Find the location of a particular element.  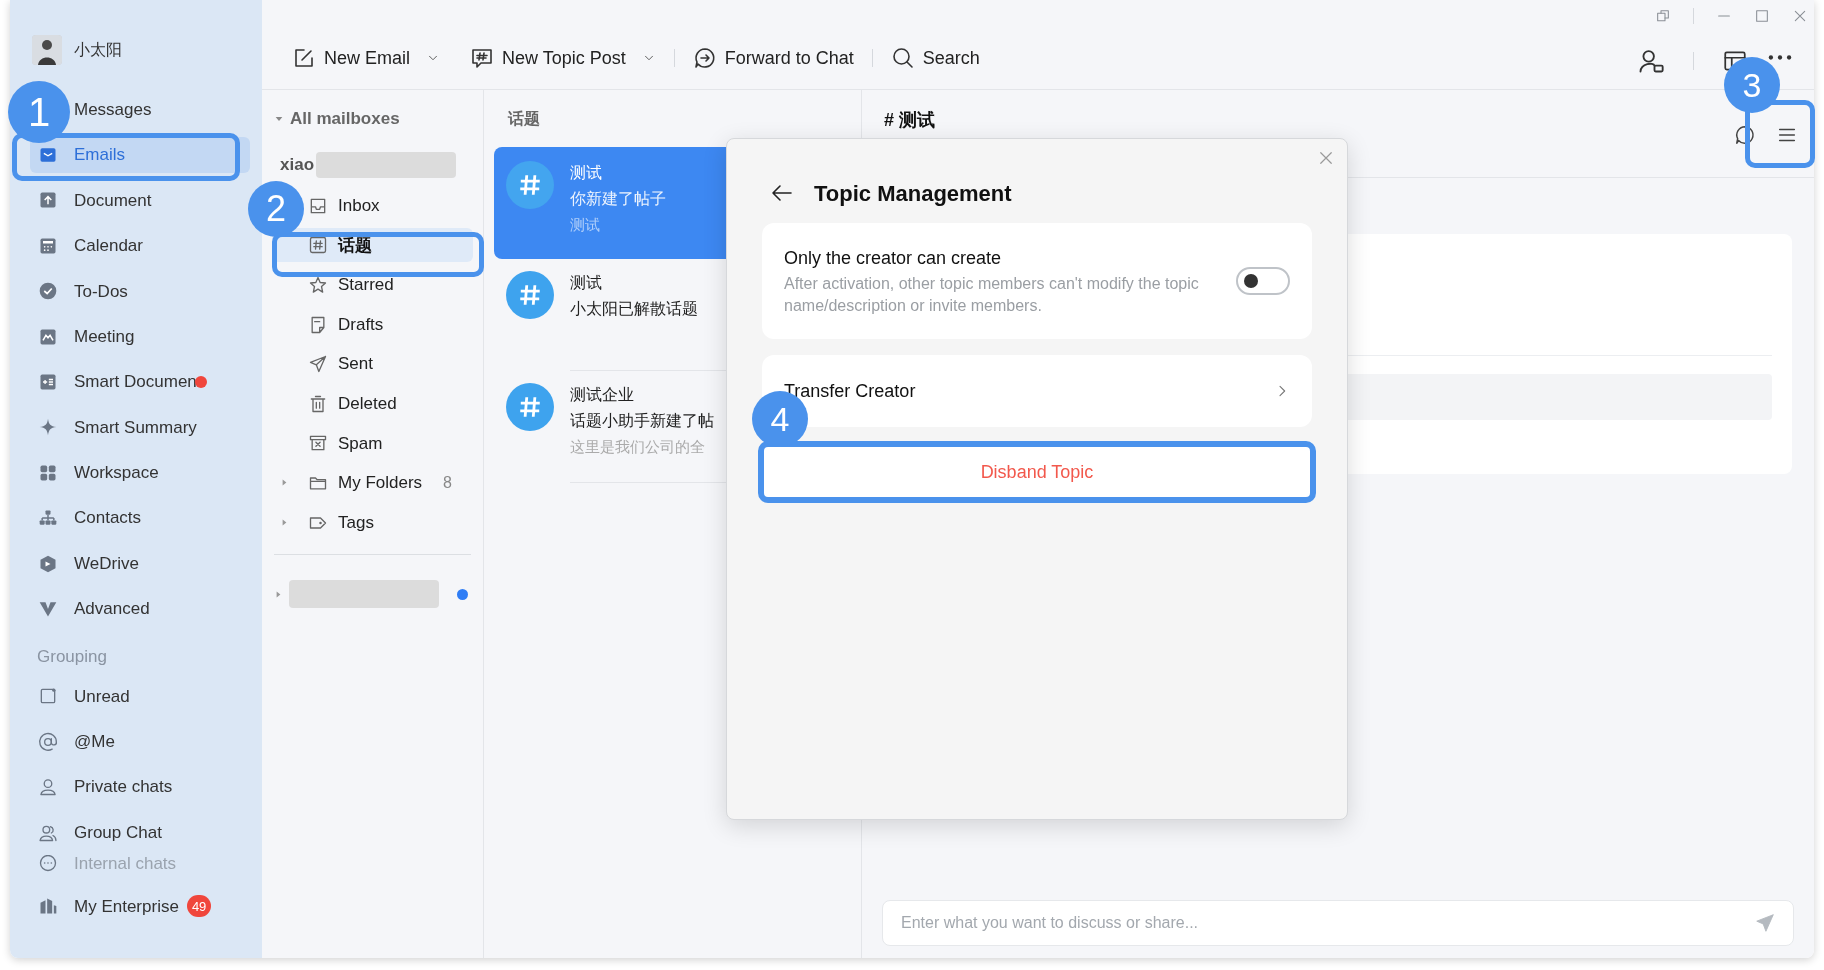

folder-item: Spam is located at coordinates (348, 443).